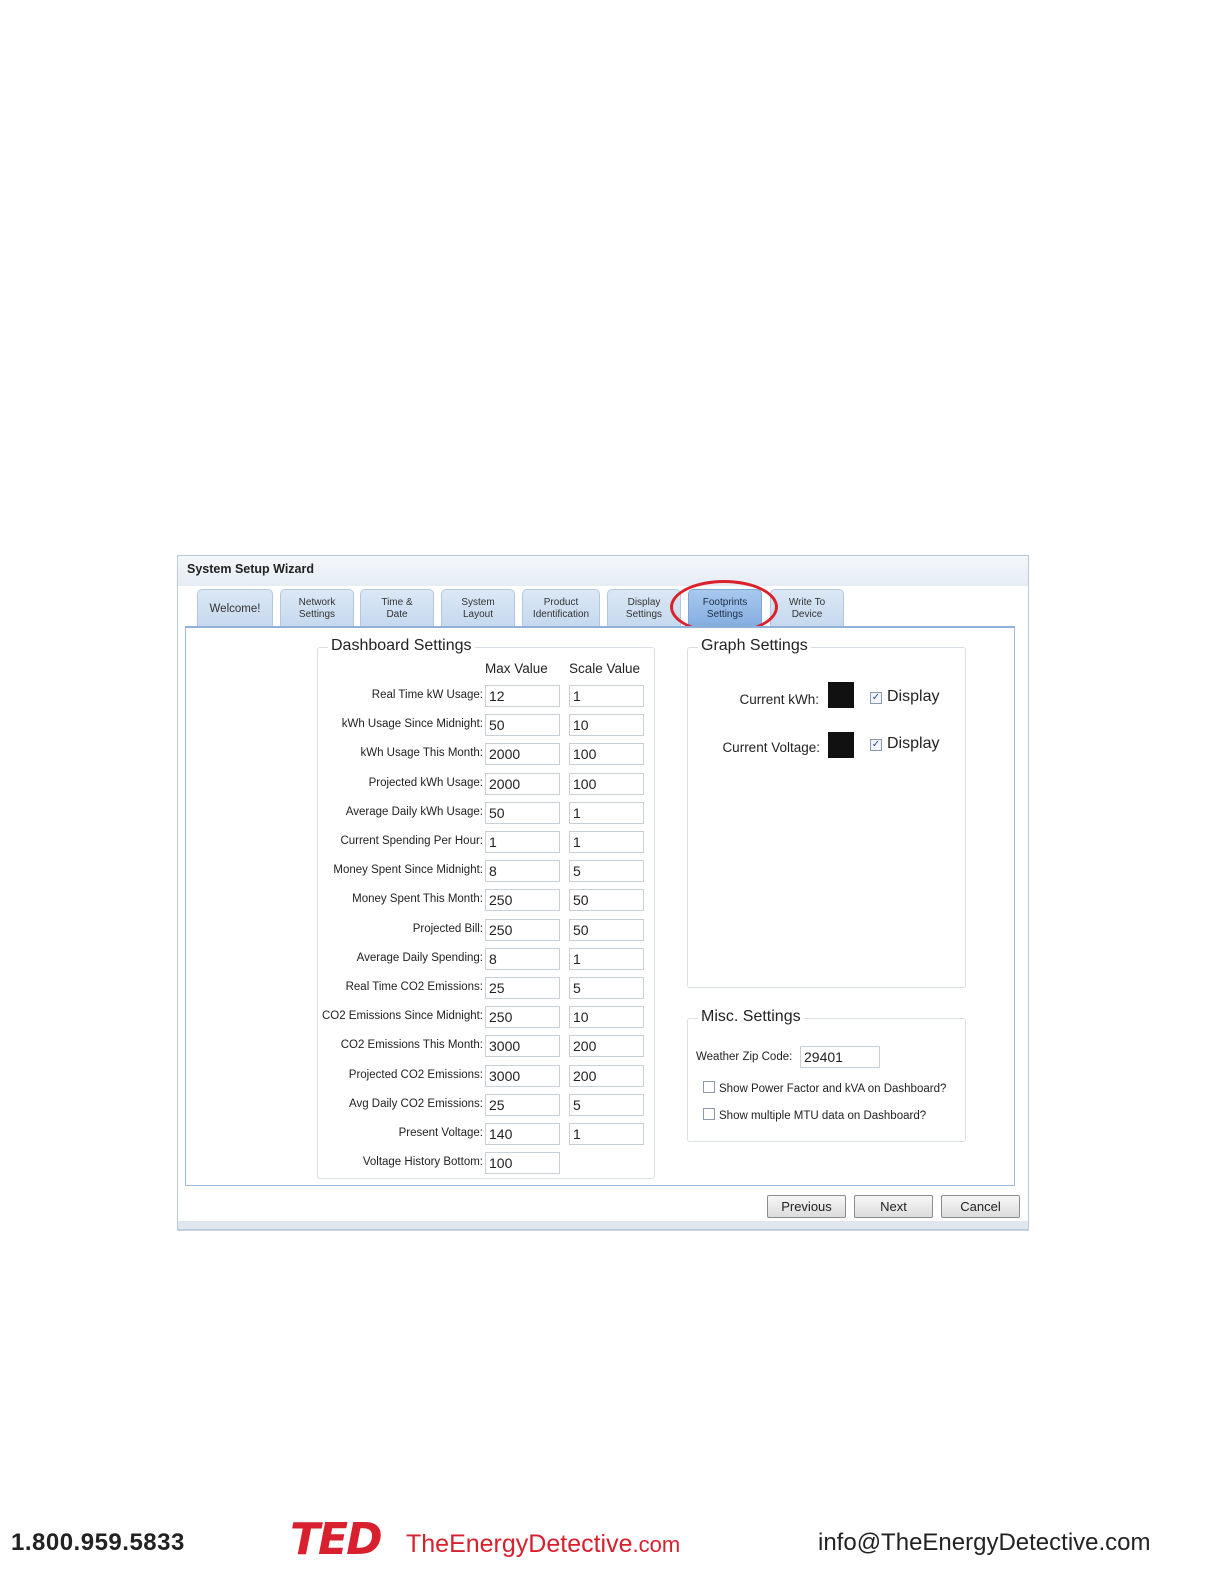 This screenshot has height=1584, width=1224. I want to click on tab-label: Write To Device, so click(807, 608).